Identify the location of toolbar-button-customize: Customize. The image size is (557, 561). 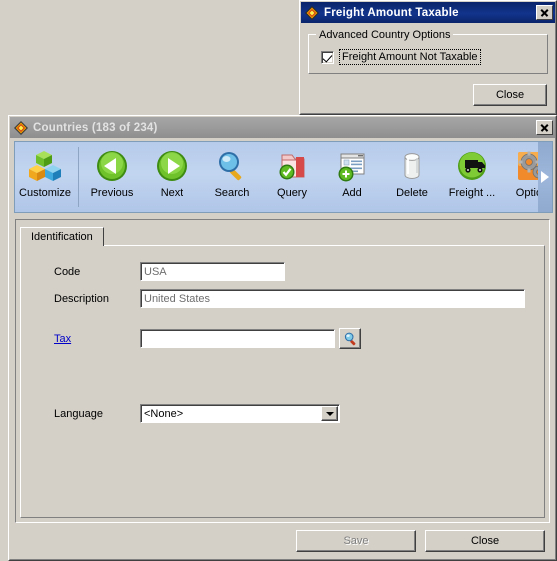
(45, 177).